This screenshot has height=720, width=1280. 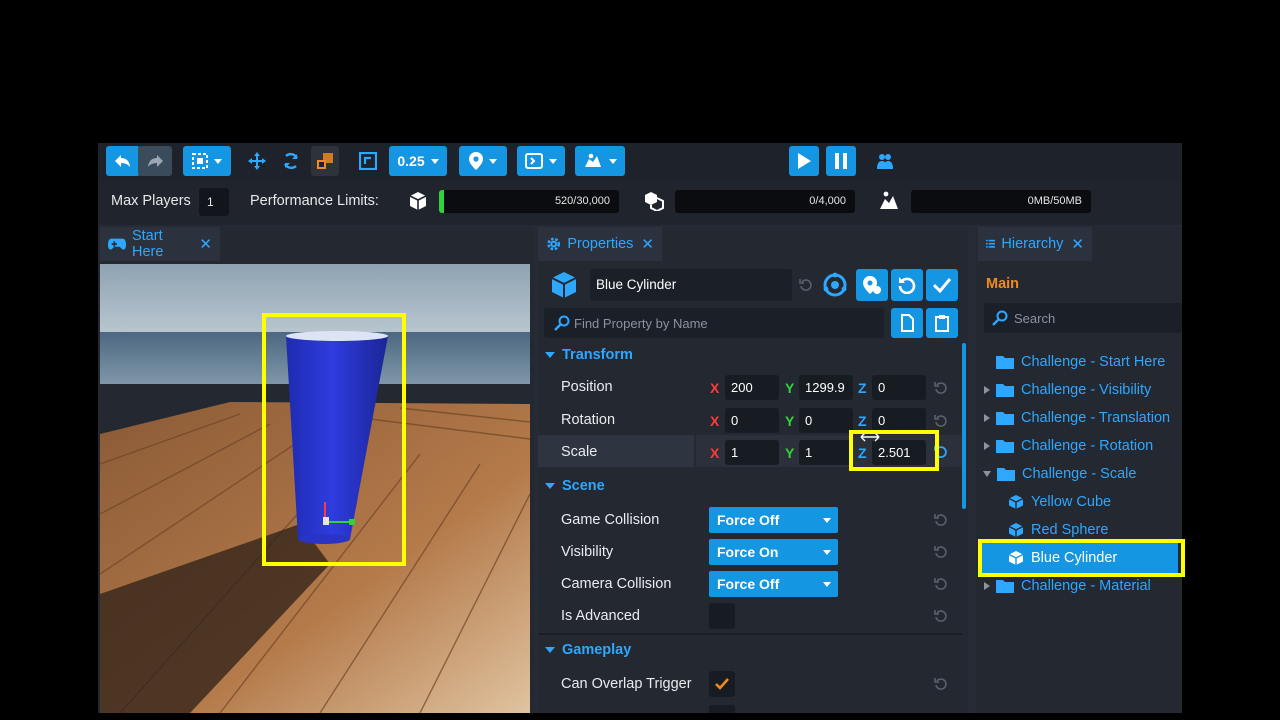 What do you see at coordinates (748, 552) in the screenshot?
I see `dropdown-value: Force On` at bounding box center [748, 552].